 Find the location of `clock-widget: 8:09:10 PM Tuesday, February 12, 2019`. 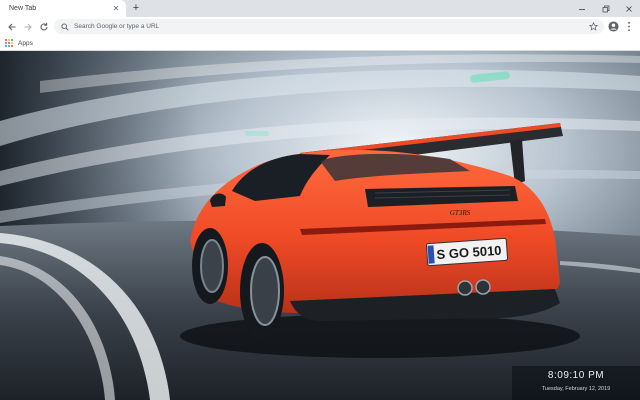

clock-widget: 8:09:10 PM Tuesday, February 12, 2019 is located at coordinates (576, 383).